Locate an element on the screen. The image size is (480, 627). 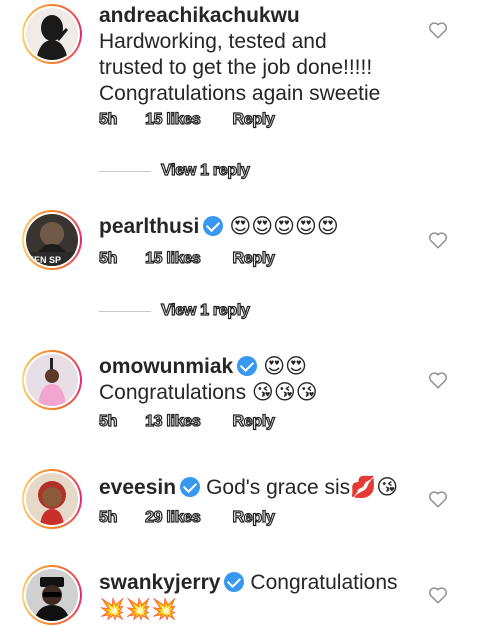
comment-text-line: 💥💥💥 is located at coordinates (138, 609).